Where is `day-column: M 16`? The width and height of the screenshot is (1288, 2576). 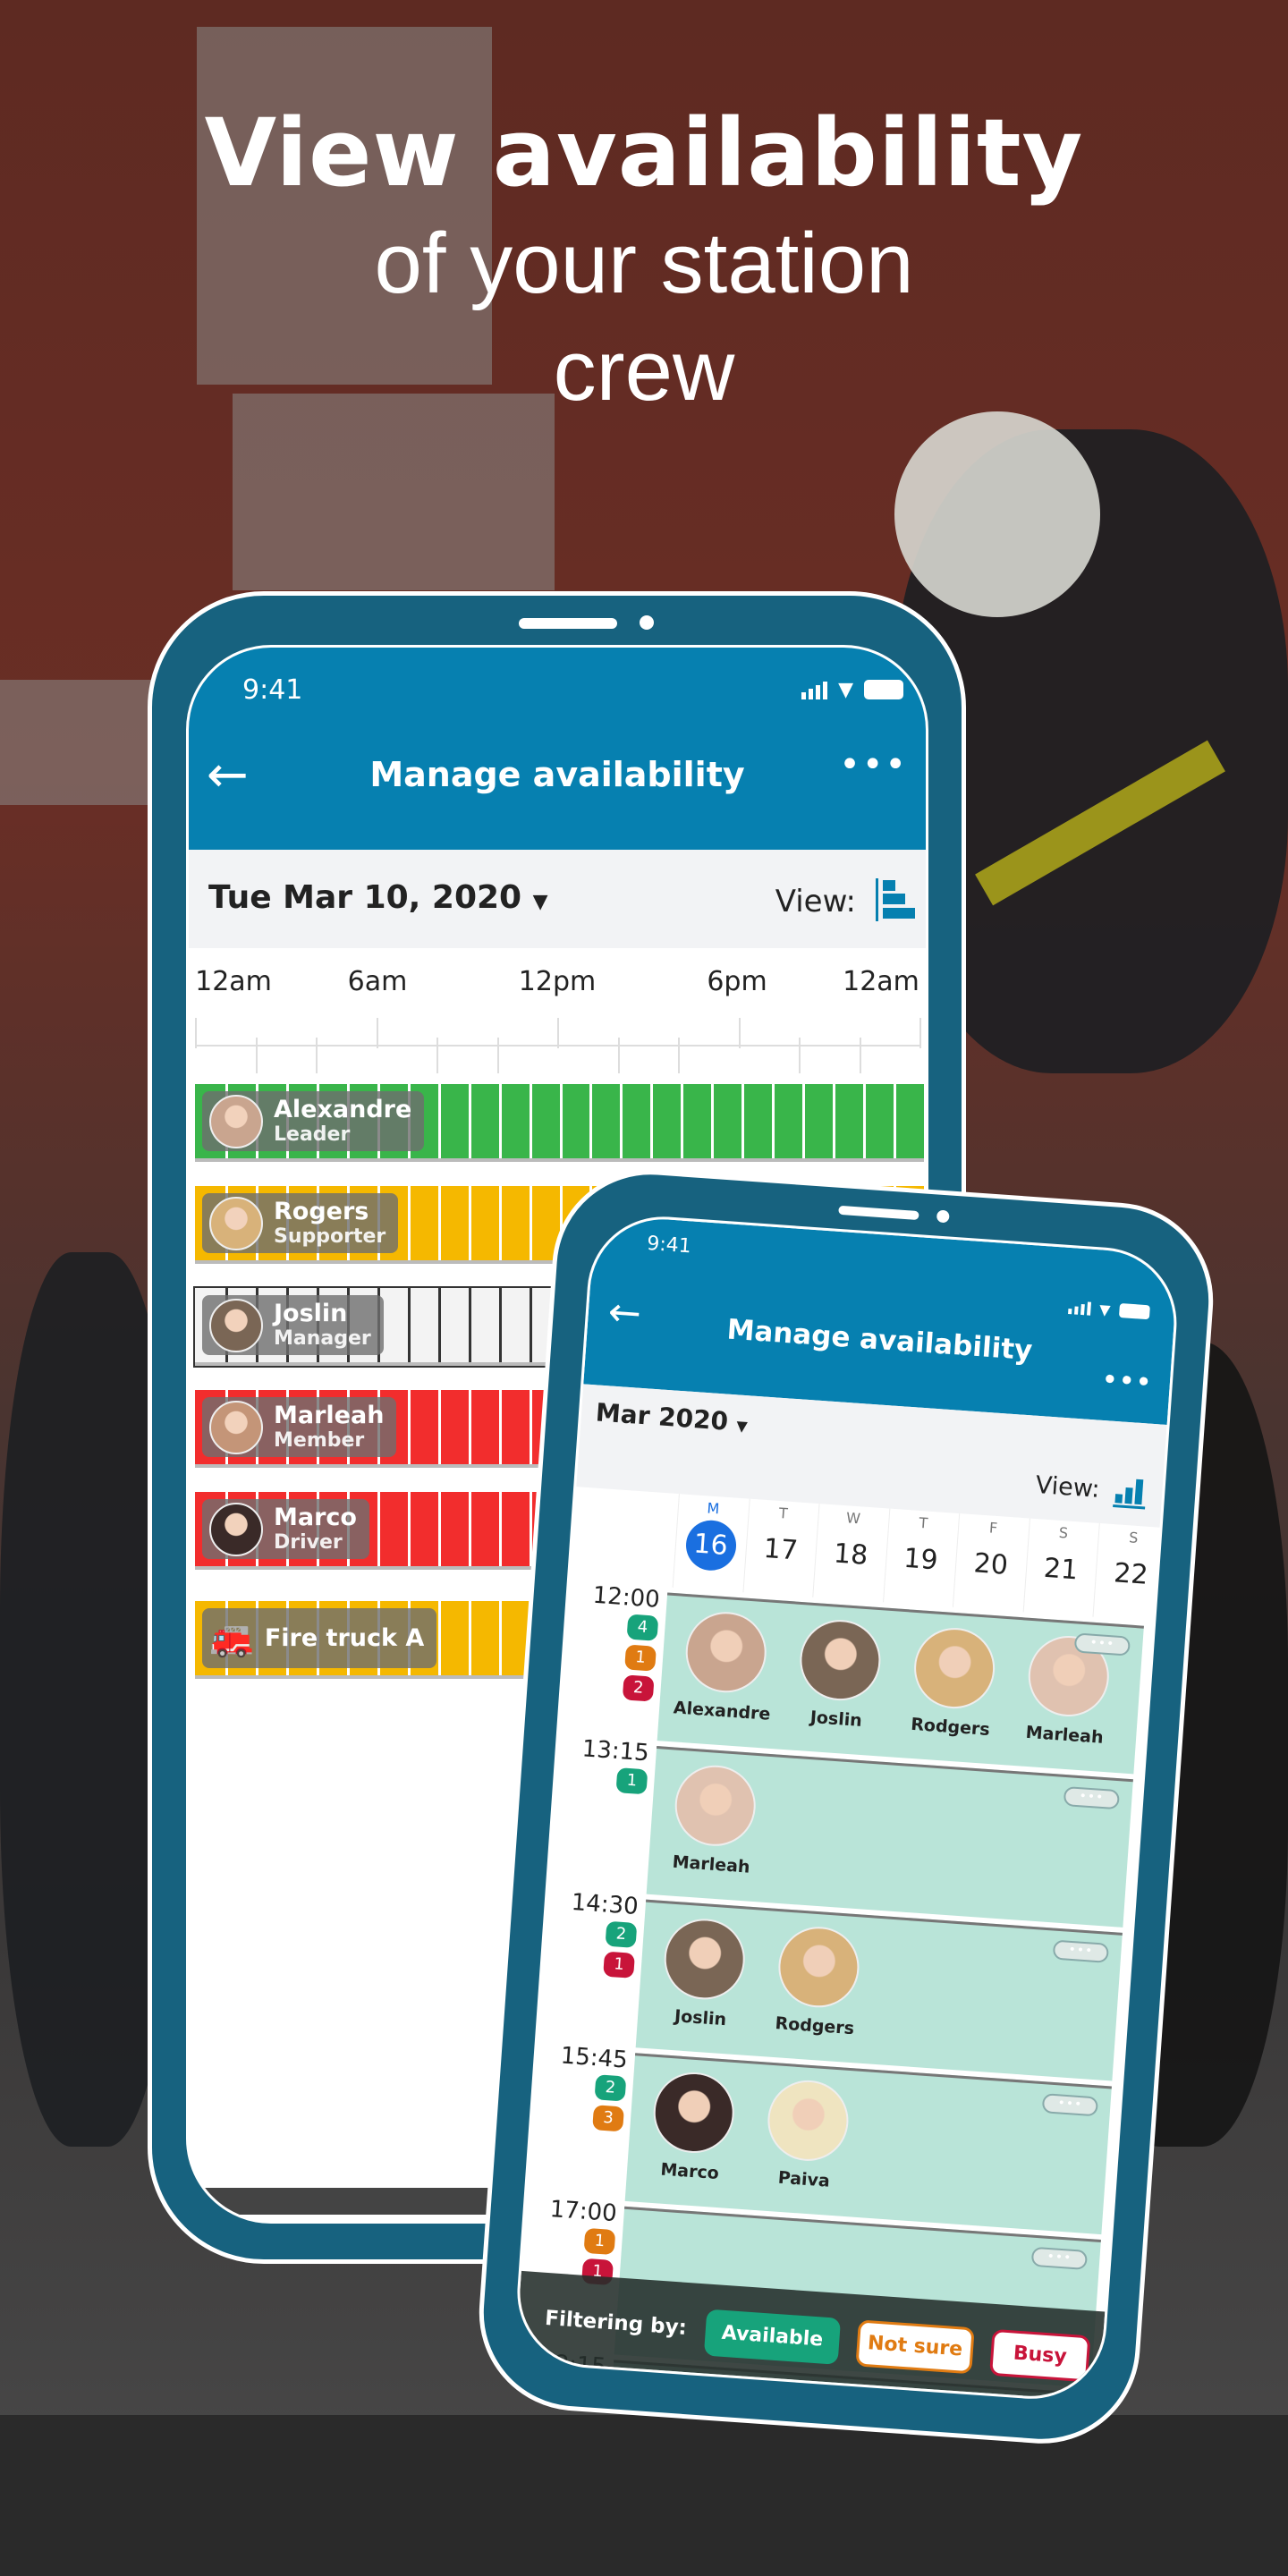 day-column: M 16 is located at coordinates (710, 1543).